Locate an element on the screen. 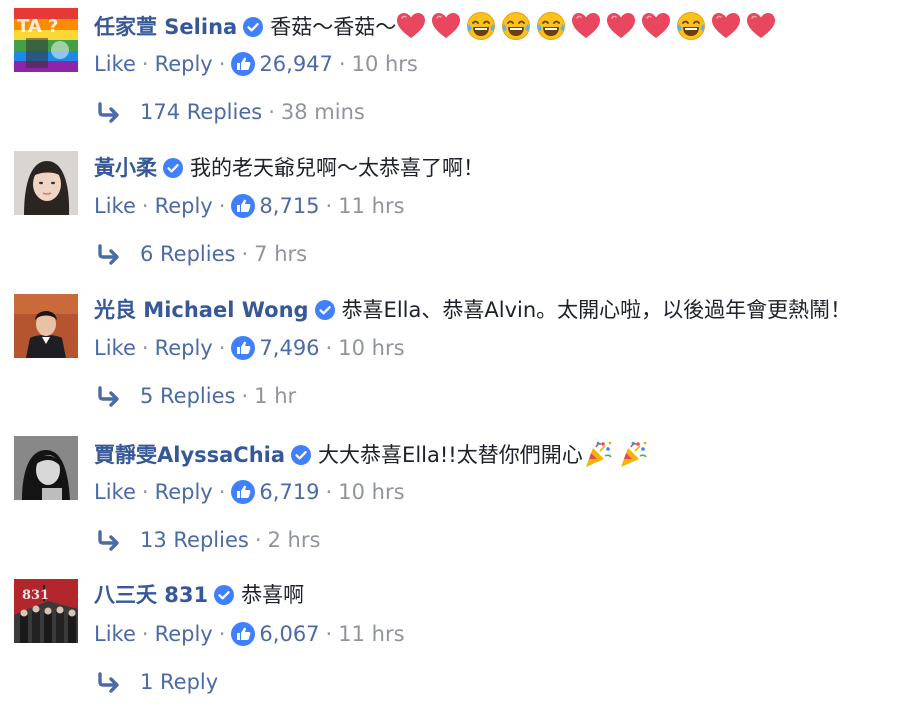 The height and width of the screenshot is (706, 922). avatar: TA ? is located at coordinates (46, 40).